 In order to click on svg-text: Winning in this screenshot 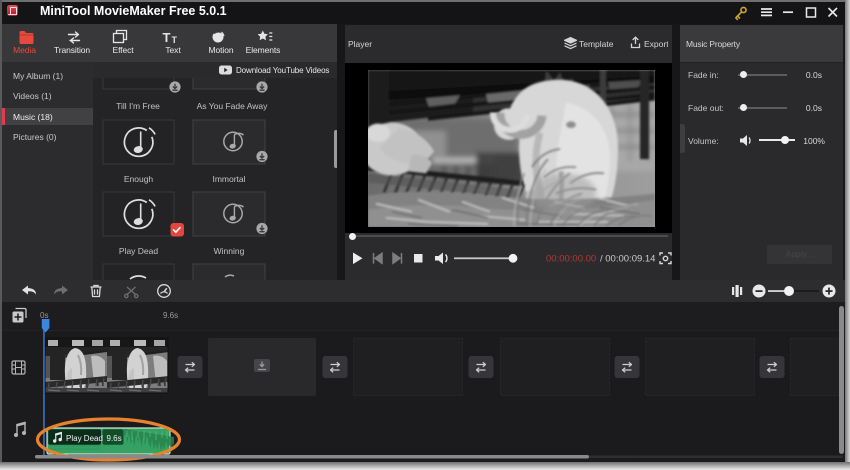, I will do `click(229, 251)`.